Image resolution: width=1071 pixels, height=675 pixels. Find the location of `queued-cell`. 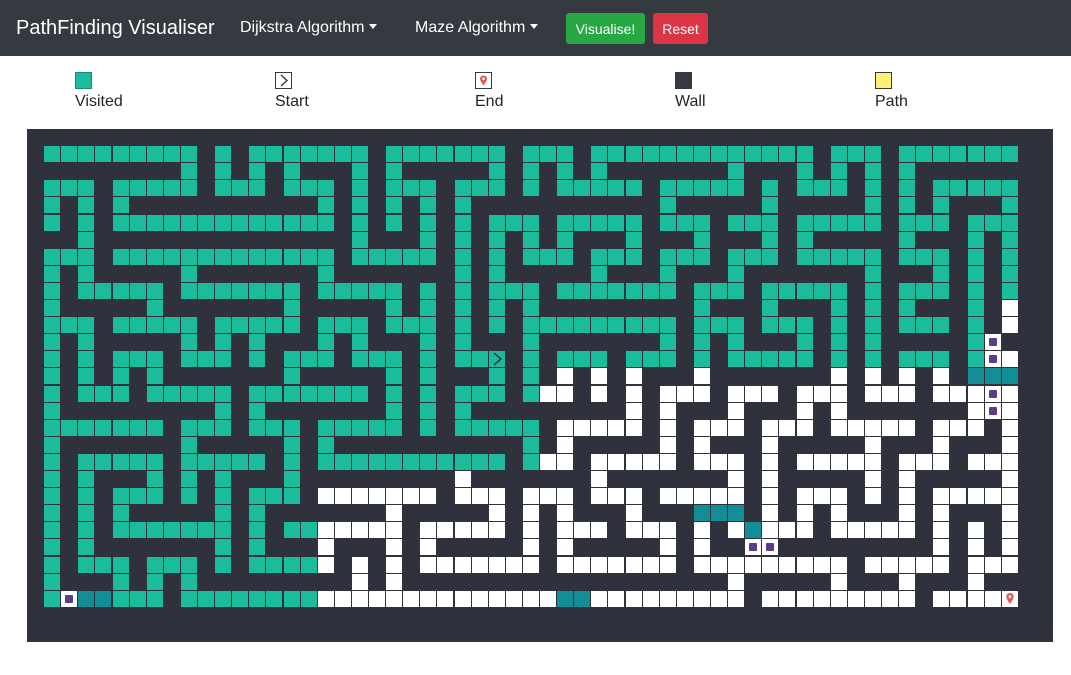

queued-cell is located at coordinates (992, 359).